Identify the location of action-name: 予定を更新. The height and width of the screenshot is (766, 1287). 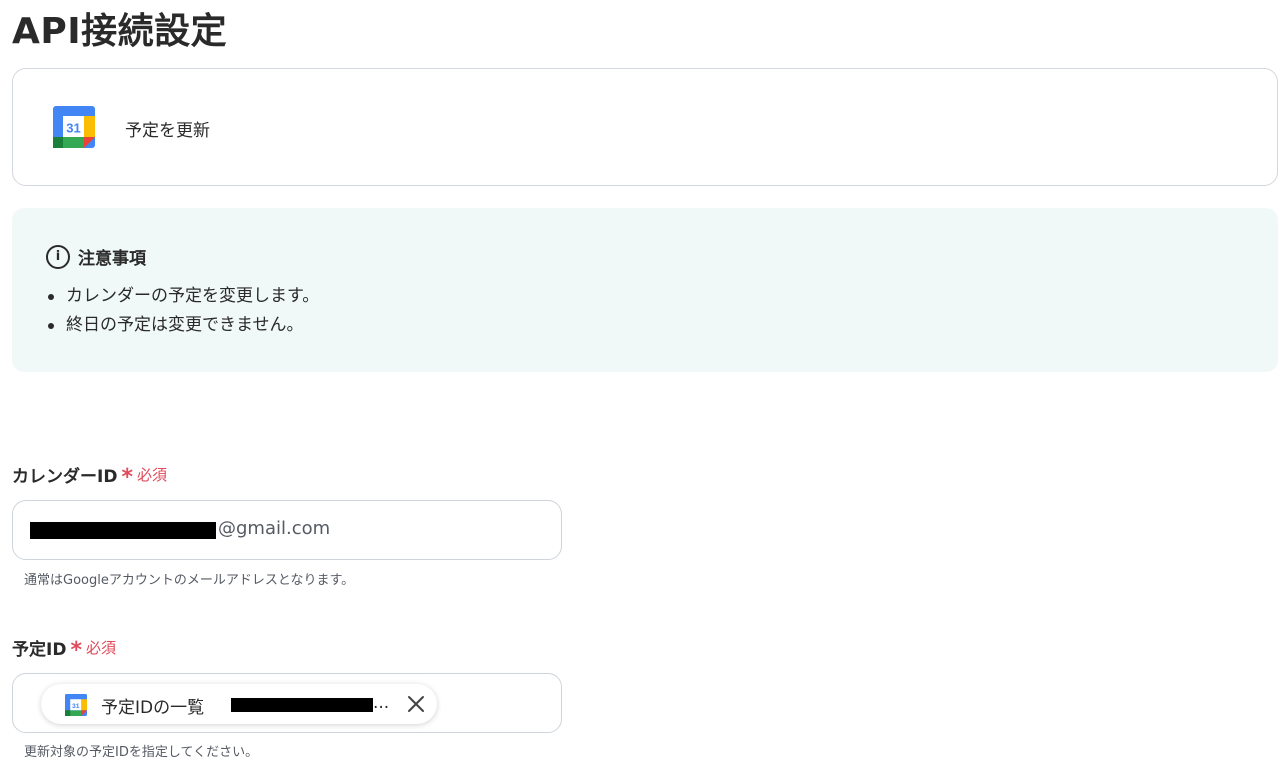
(167, 131).